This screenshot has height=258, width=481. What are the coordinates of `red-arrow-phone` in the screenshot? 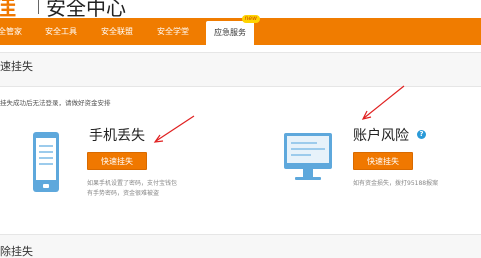 It's located at (174, 129).